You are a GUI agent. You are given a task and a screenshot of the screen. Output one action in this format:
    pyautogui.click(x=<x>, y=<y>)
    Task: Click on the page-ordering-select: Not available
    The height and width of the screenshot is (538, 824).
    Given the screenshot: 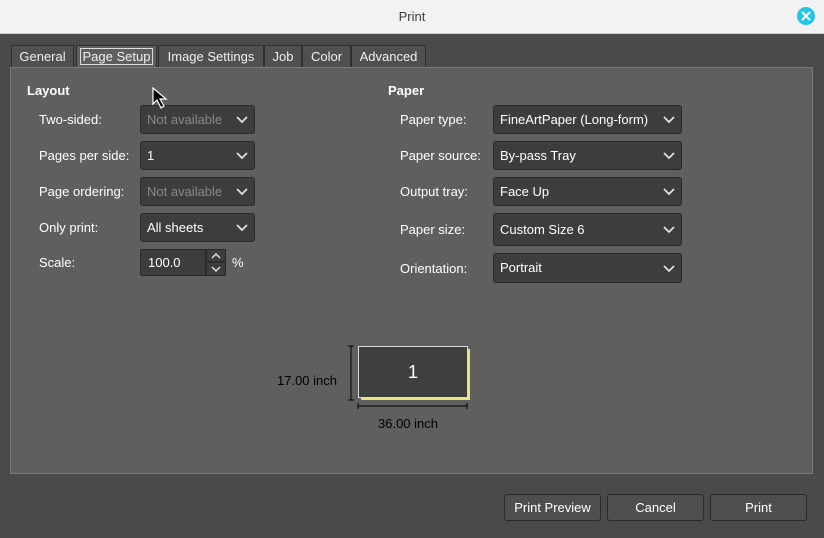 What is the action you would take?
    pyautogui.click(x=197, y=191)
    